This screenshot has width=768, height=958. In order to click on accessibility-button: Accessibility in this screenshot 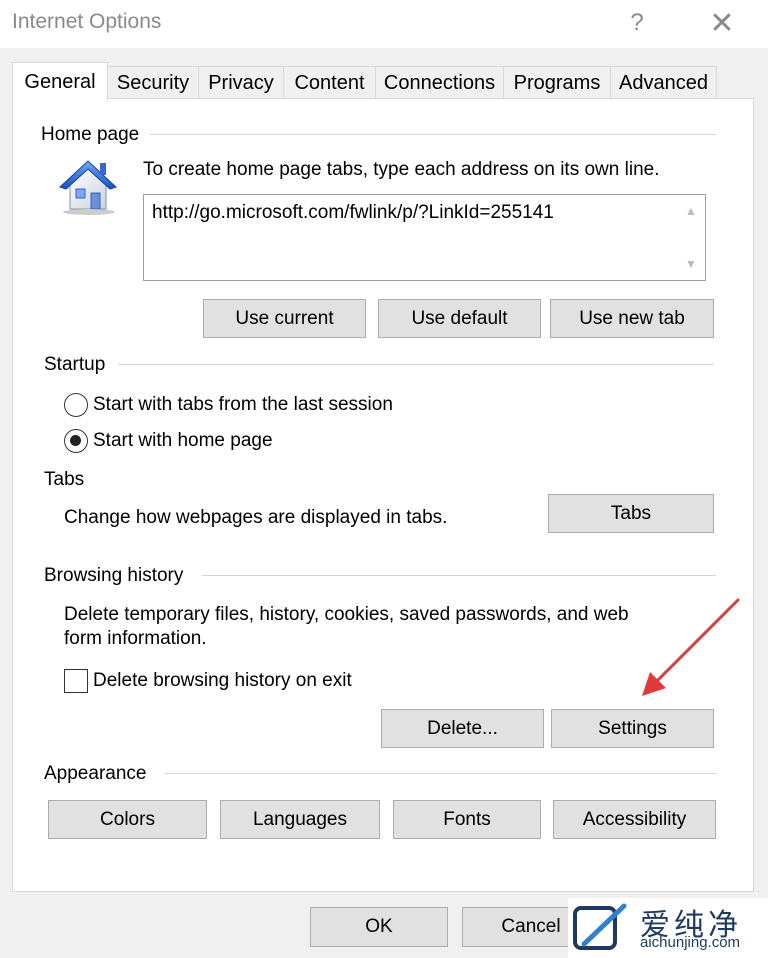, I will do `click(634, 819)`.